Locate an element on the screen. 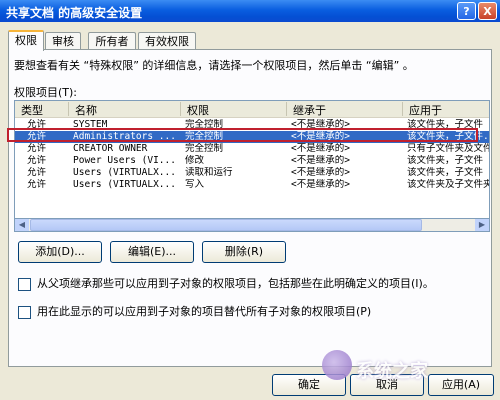 This screenshot has height=400, width=500. window-title: 共享文档 的高级安全设置 is located at coordinates (74, 13).